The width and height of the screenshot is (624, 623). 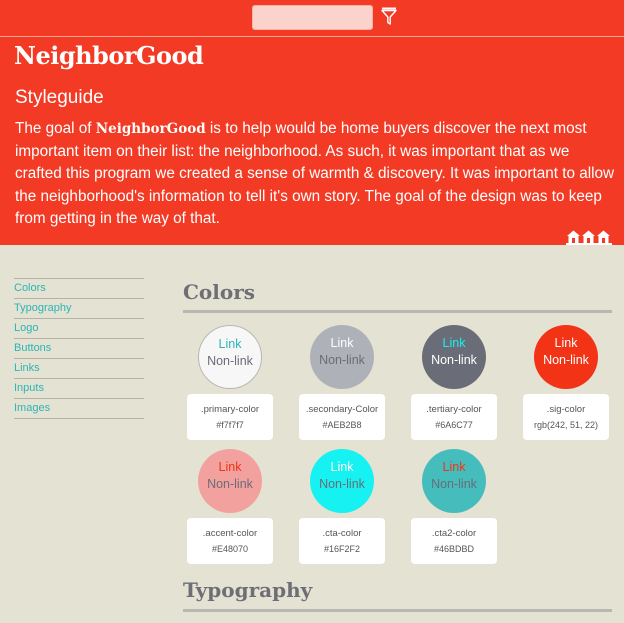 I want to click on color-class-name: .sig-color, so click(x=566, y=409).